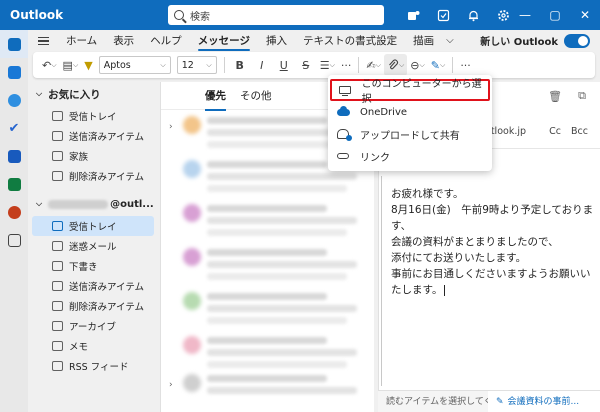  I want to click on tab-draw: 描画, so click(423, 41).